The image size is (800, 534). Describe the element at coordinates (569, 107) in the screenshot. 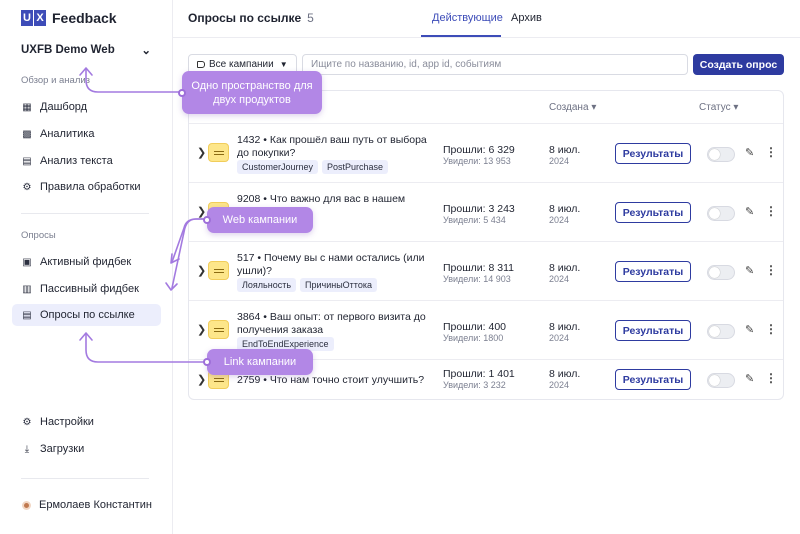

I see `column-header-created-label: Создана` at that location.